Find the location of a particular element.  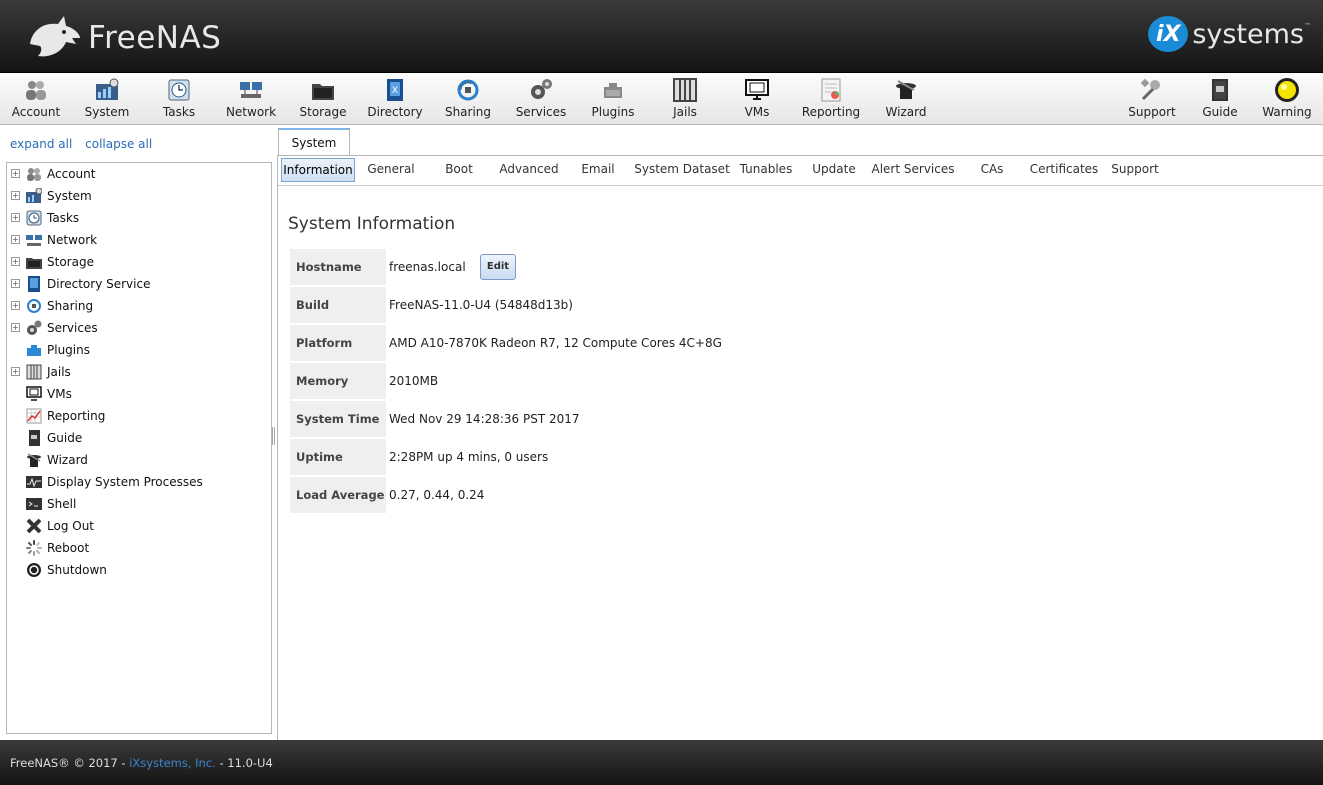

toolbar-guide-button: Guide is located at coordinates (1220, 99).